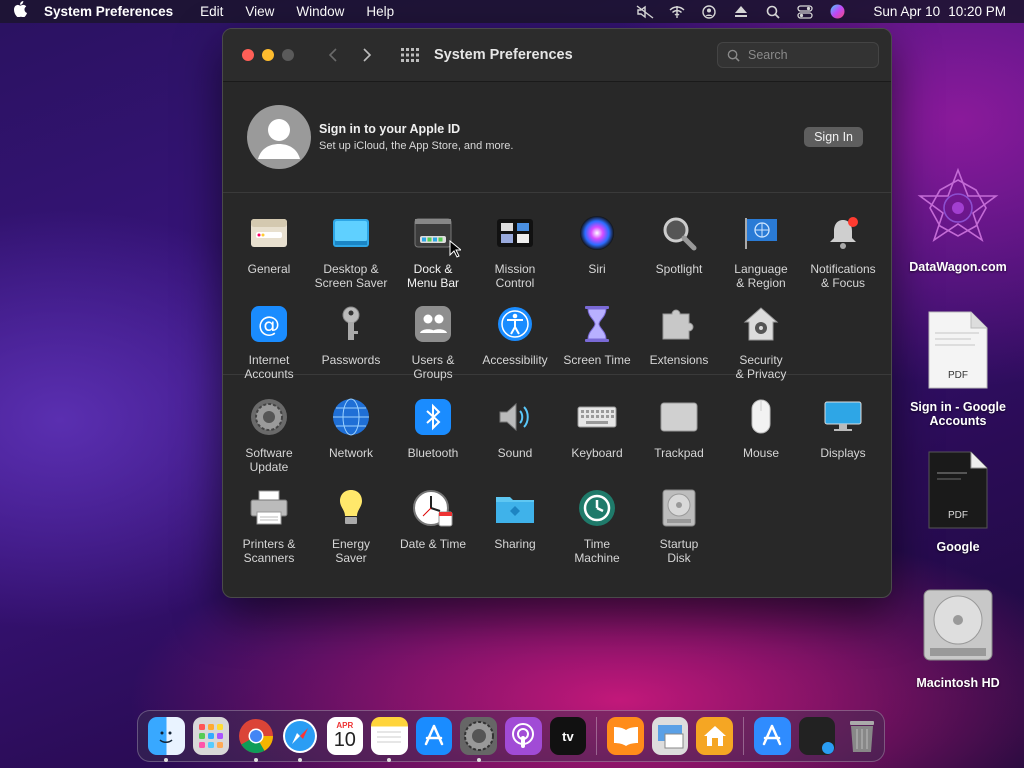 The width and height of the screenshot is (1024, 768). I want to click on pref-internet-accounts: @ Internet Accounts, so click(269, 339).